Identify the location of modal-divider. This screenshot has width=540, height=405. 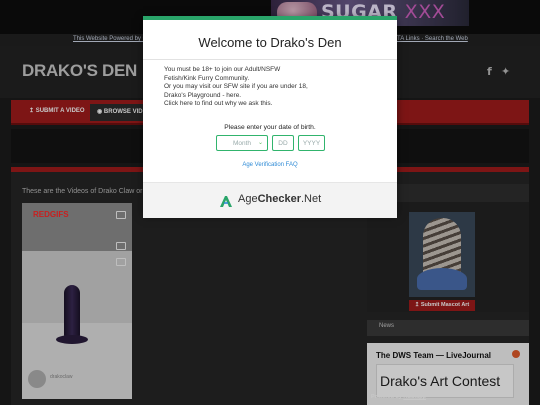
(270, 59).